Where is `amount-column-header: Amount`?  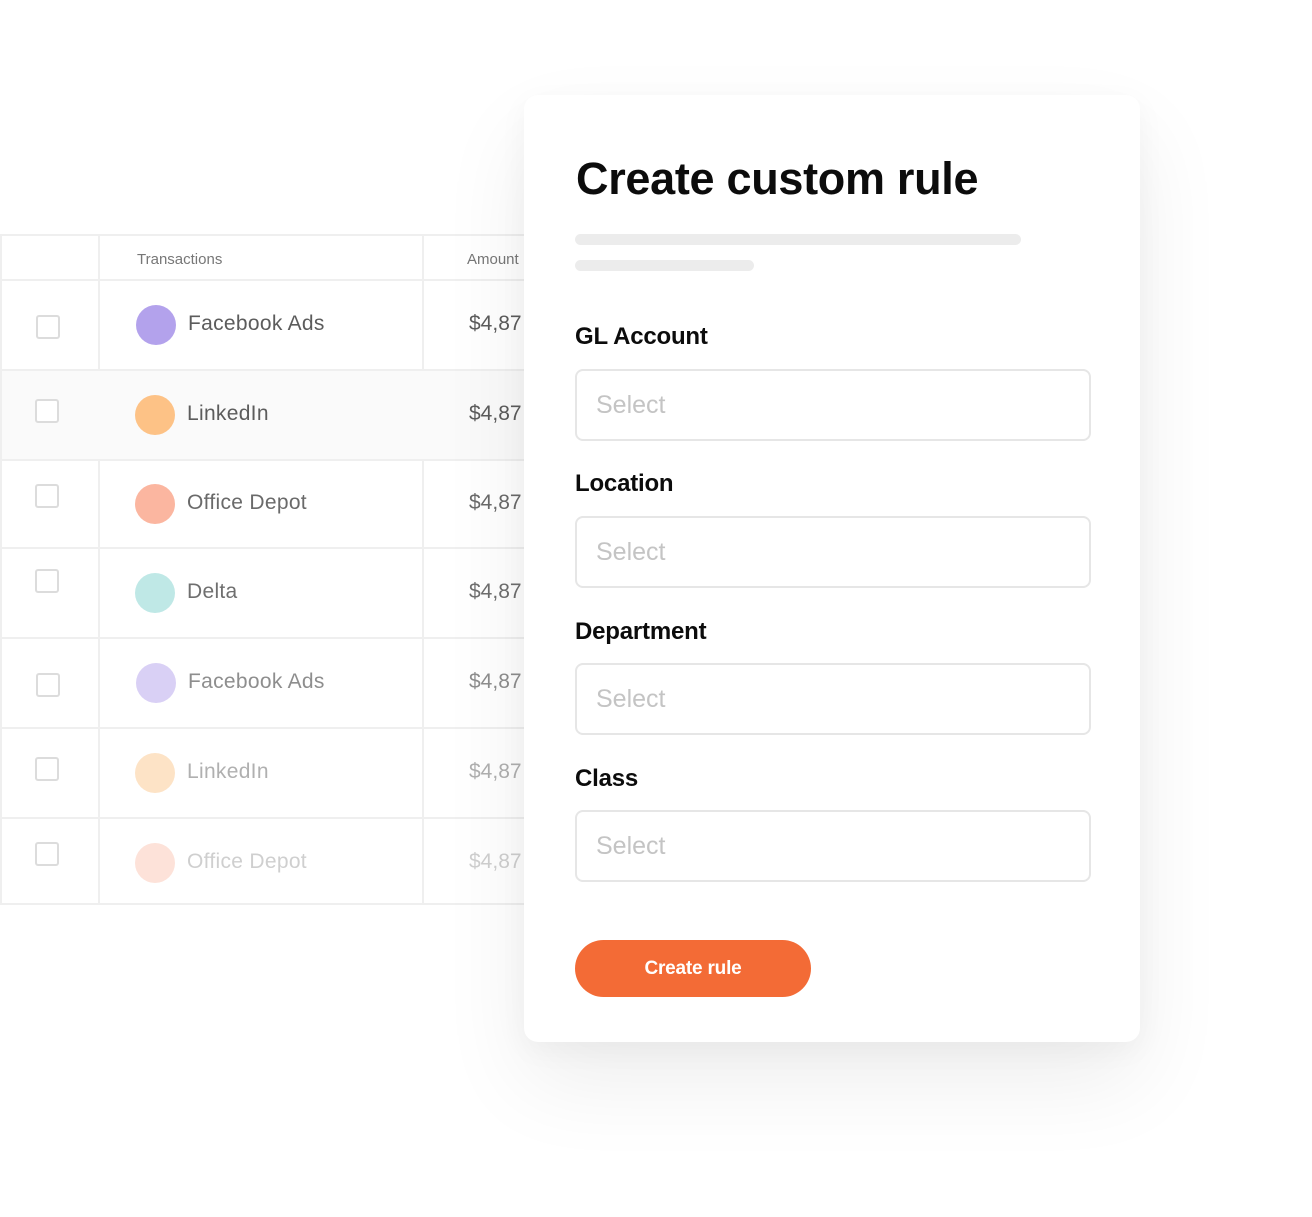
amount-column-header: Amount is located at coordinates (493, 259).